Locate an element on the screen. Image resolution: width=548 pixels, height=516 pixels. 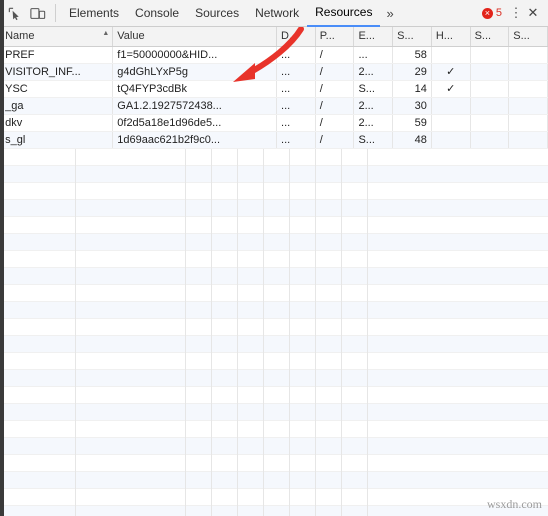
table-row: s_gl 1d69aac621b2f9c0... ... / S... 48 is located at coordinates (274, 140).